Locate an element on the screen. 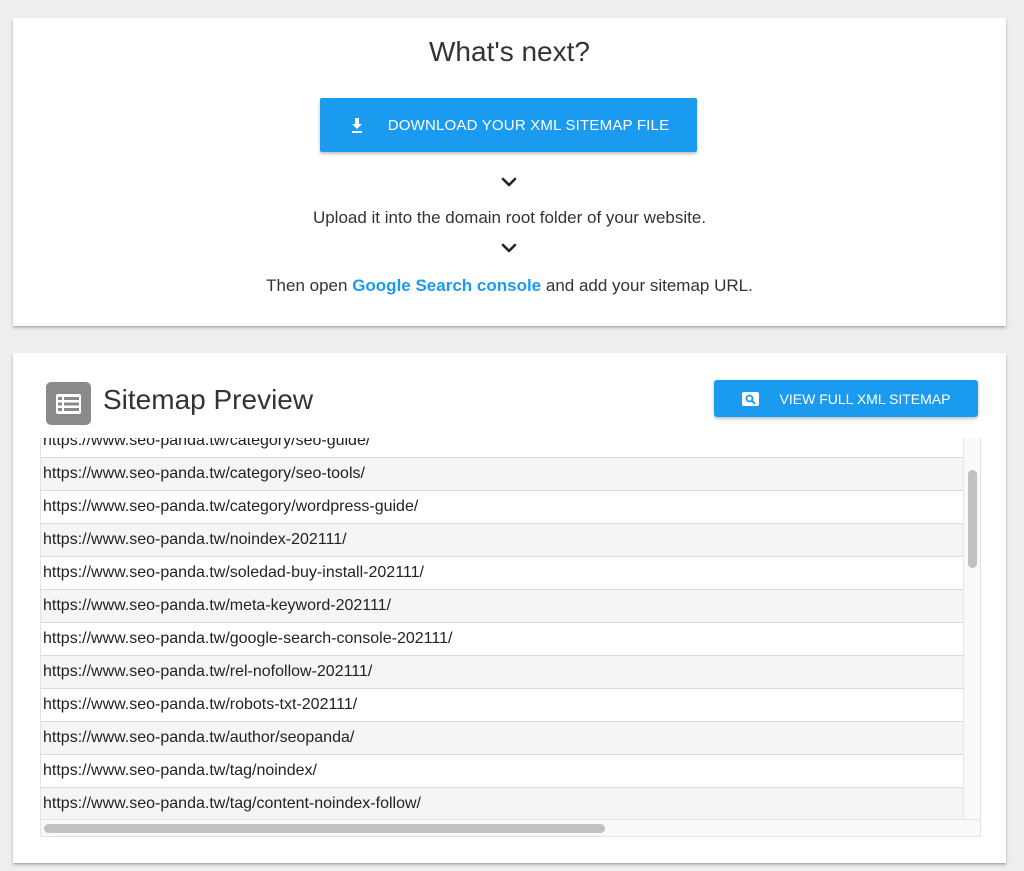 The width and height of the screenshot is (1024, 871). horizontal-scrollbar is located at coordinates (510, 827).